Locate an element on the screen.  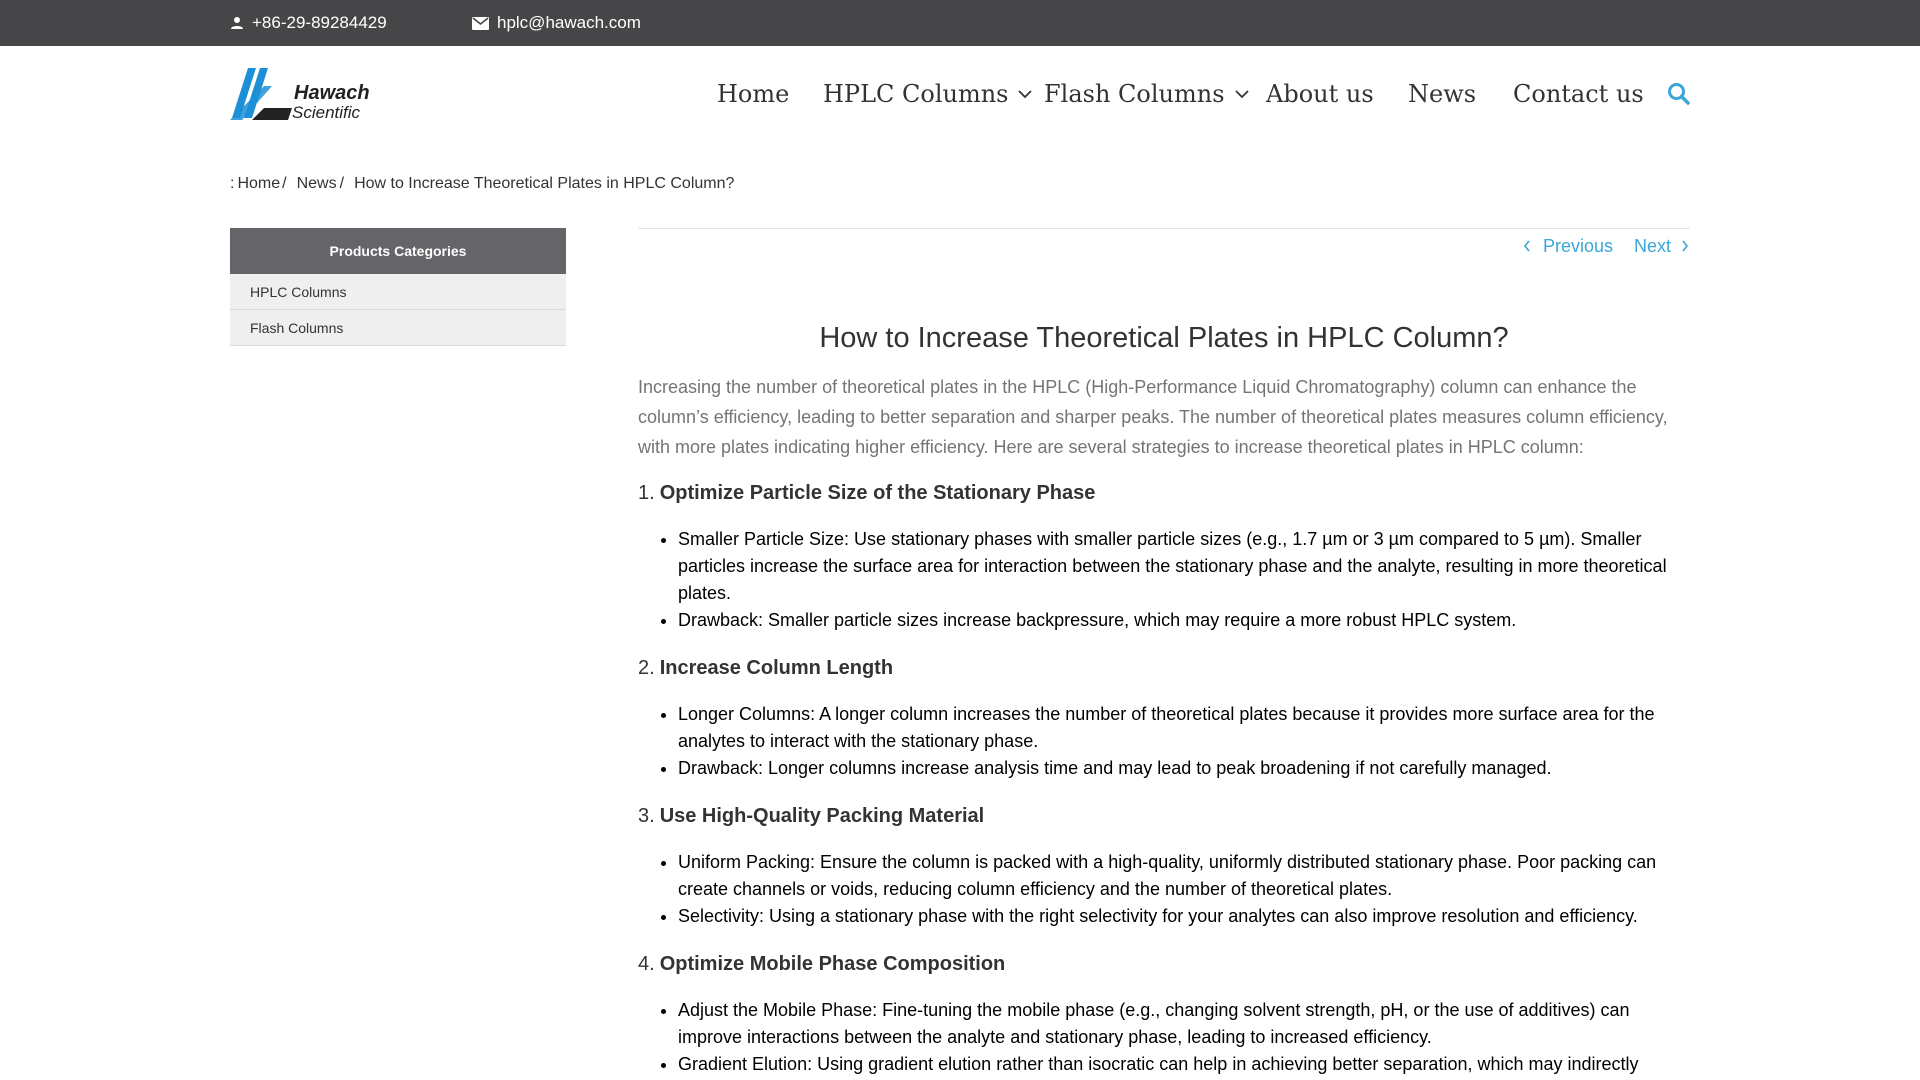
nav-hplc-label: HPLC Columns is located at coordinates (916, 94).